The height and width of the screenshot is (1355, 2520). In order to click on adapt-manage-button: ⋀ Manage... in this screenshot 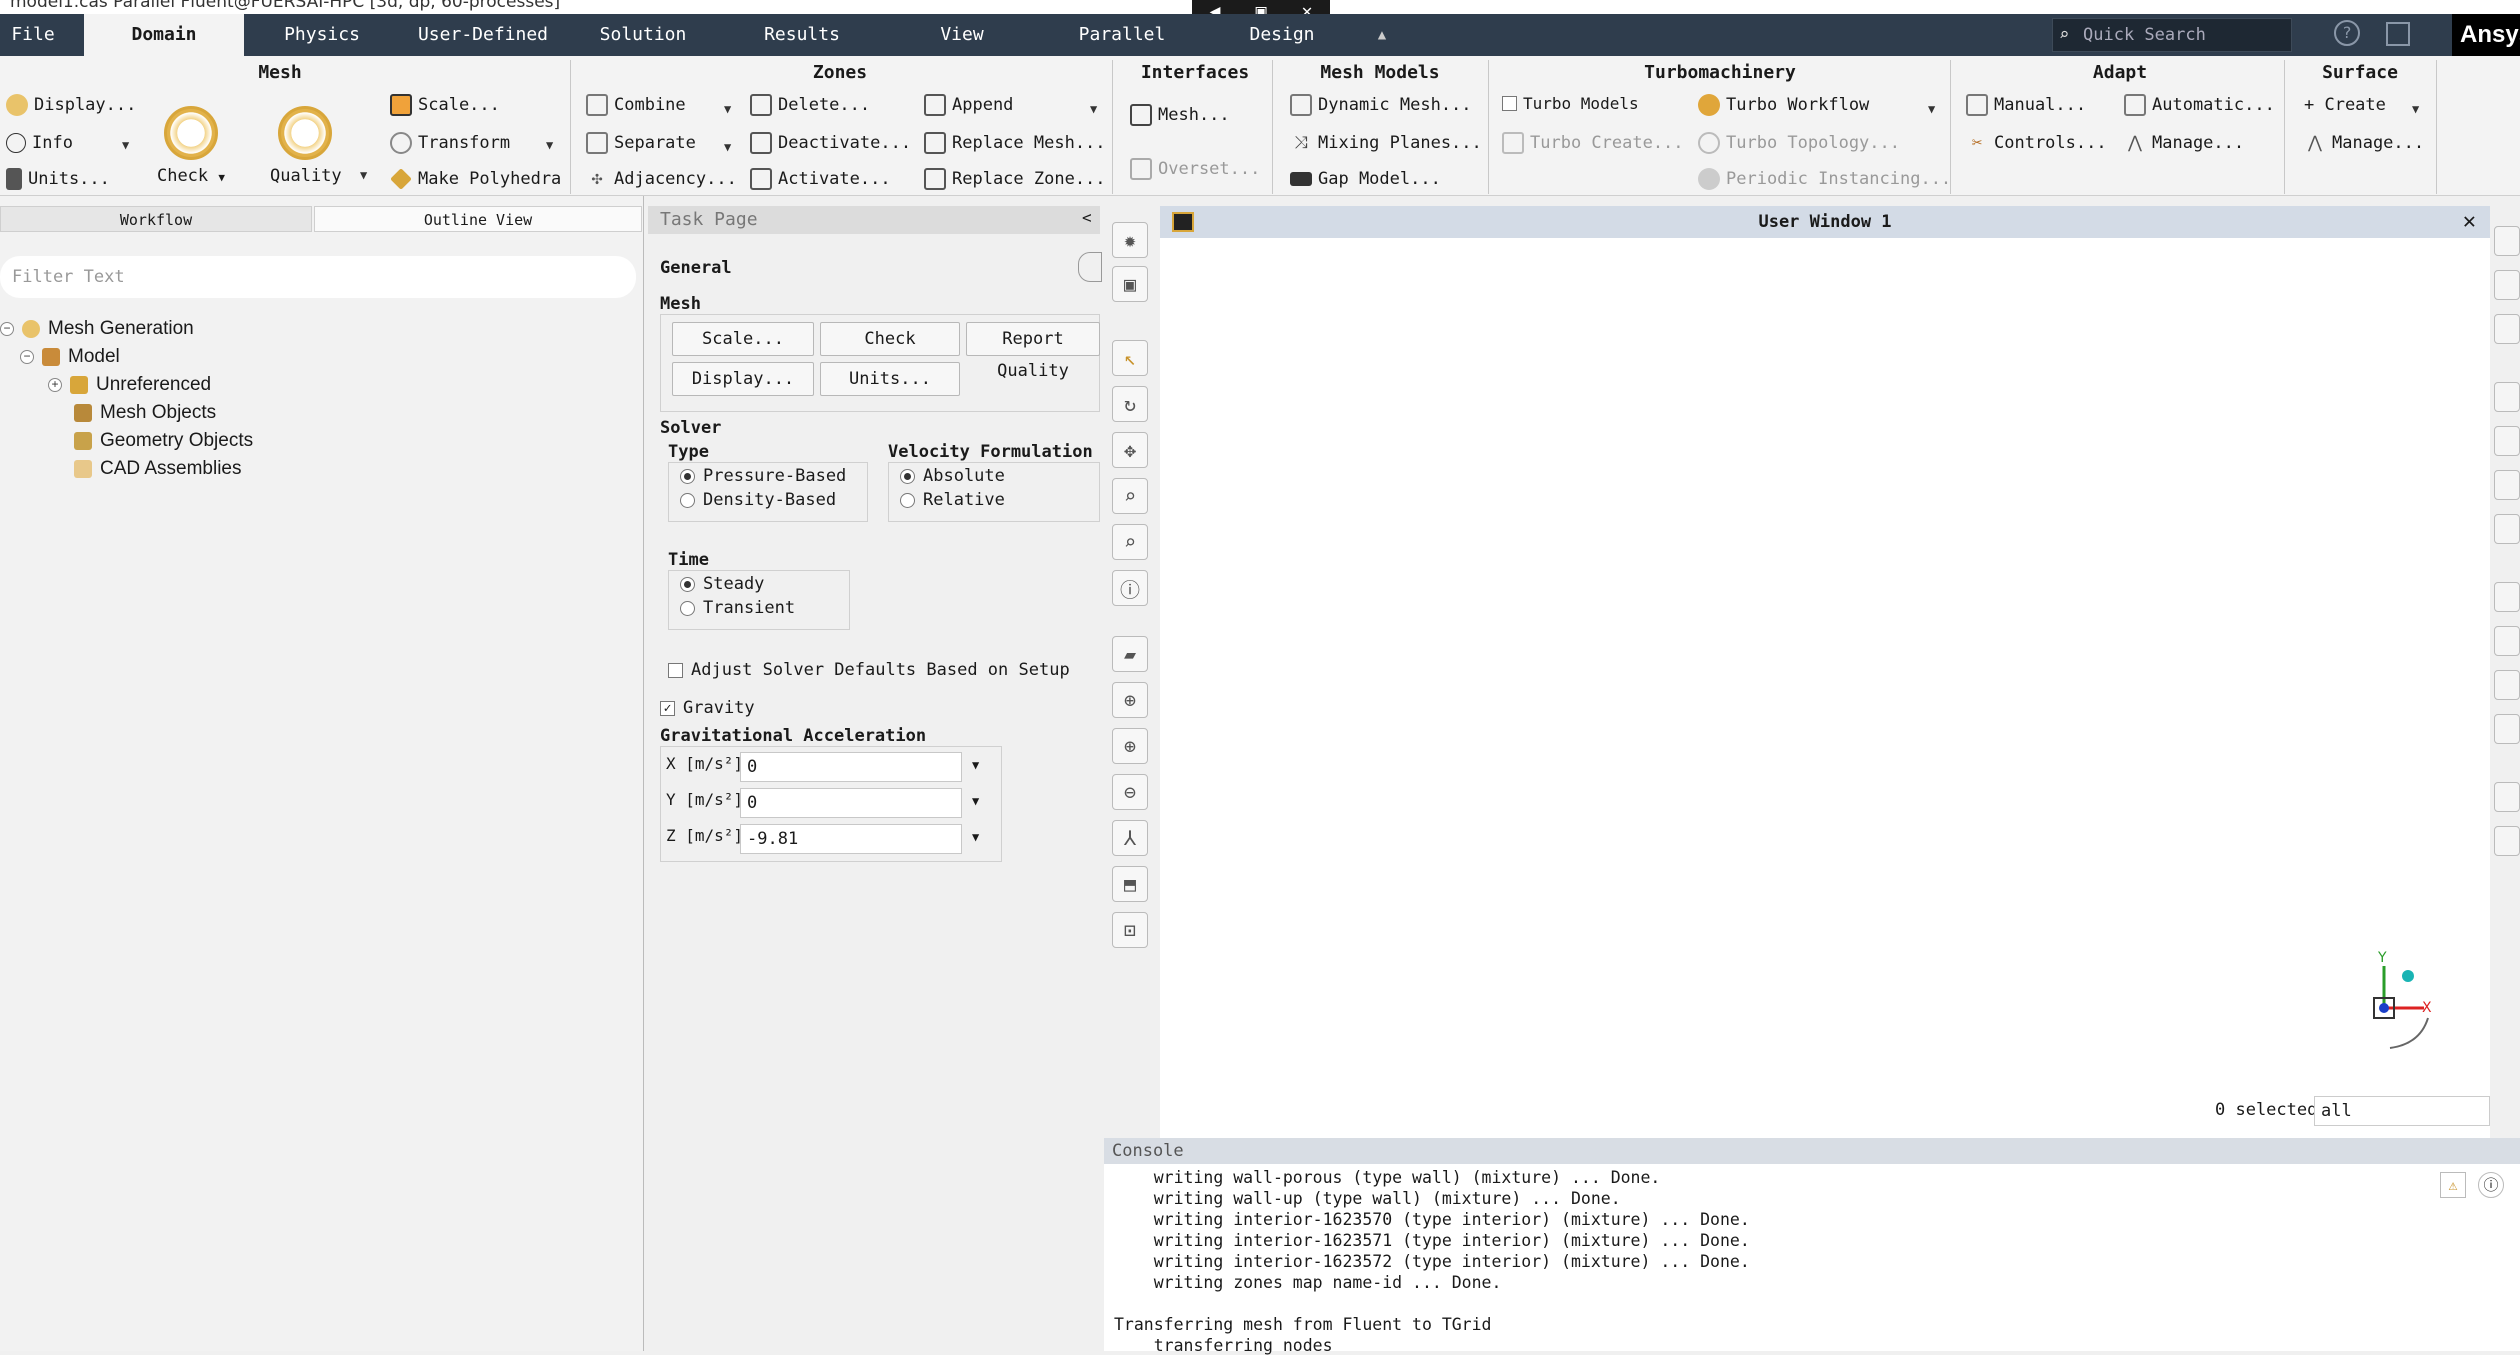, I will do `click(2184, 143)`.